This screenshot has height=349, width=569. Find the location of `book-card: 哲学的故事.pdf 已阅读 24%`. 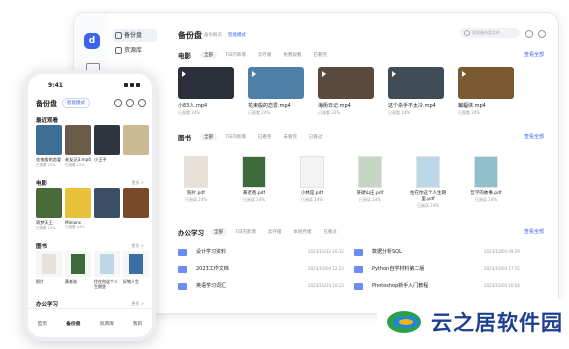

book-card: 哲学的故事.pdf 已阅读 24% is located at coordinates (486, 179).